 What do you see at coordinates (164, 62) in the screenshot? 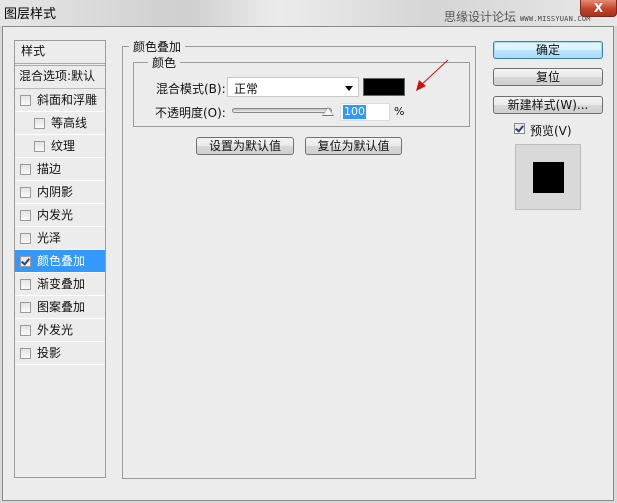
I see `color-subgroup-title: 颜色` at bounding box center [164, 62].